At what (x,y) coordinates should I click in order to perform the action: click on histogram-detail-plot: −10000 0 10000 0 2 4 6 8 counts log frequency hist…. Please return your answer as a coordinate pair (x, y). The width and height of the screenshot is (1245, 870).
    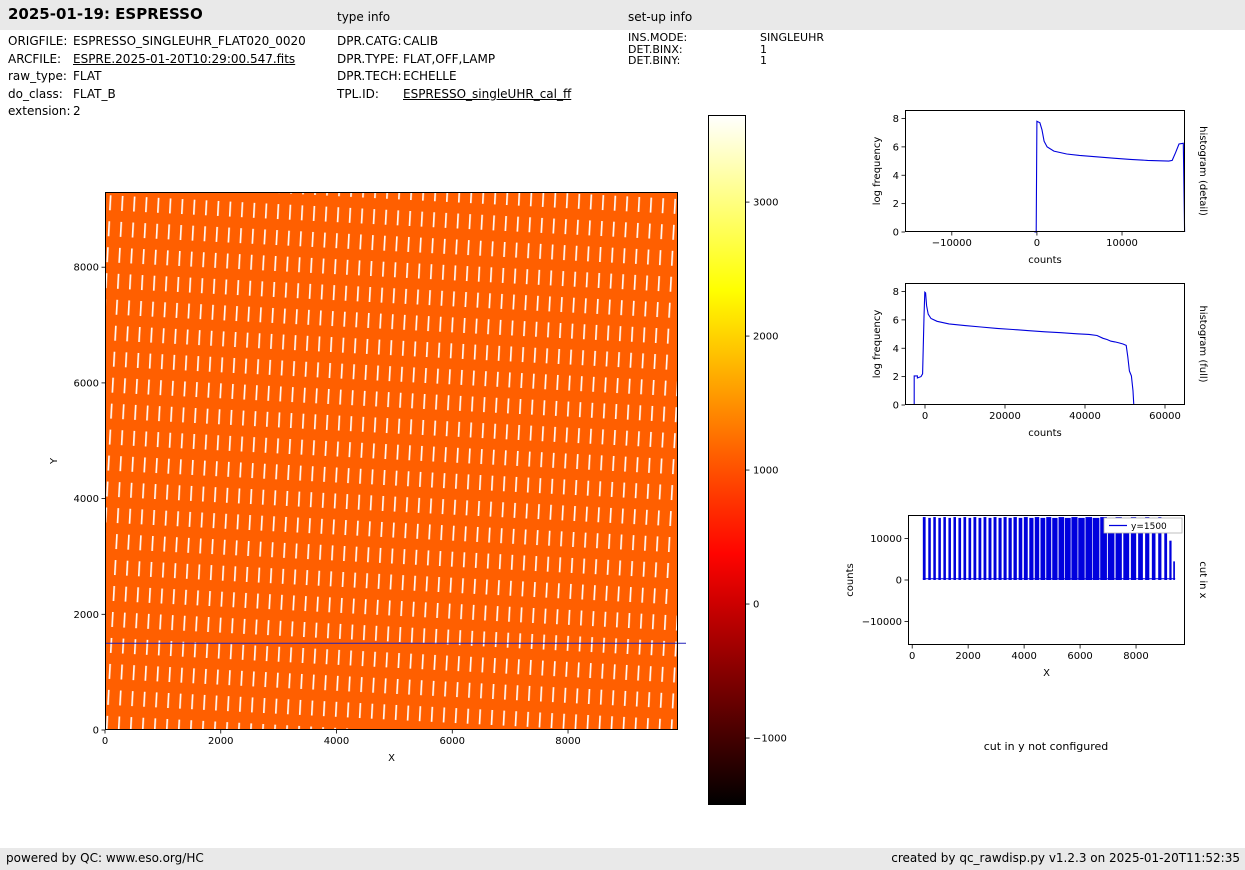
    Looking at the image, I should click on (1040, 188).